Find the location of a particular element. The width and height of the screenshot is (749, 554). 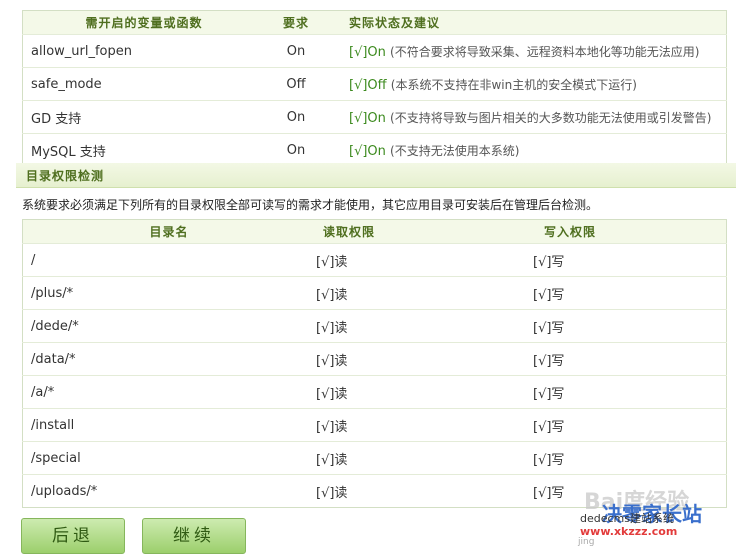

url-watermark: www.xkzzz.com is located at coordinates (629, 531).